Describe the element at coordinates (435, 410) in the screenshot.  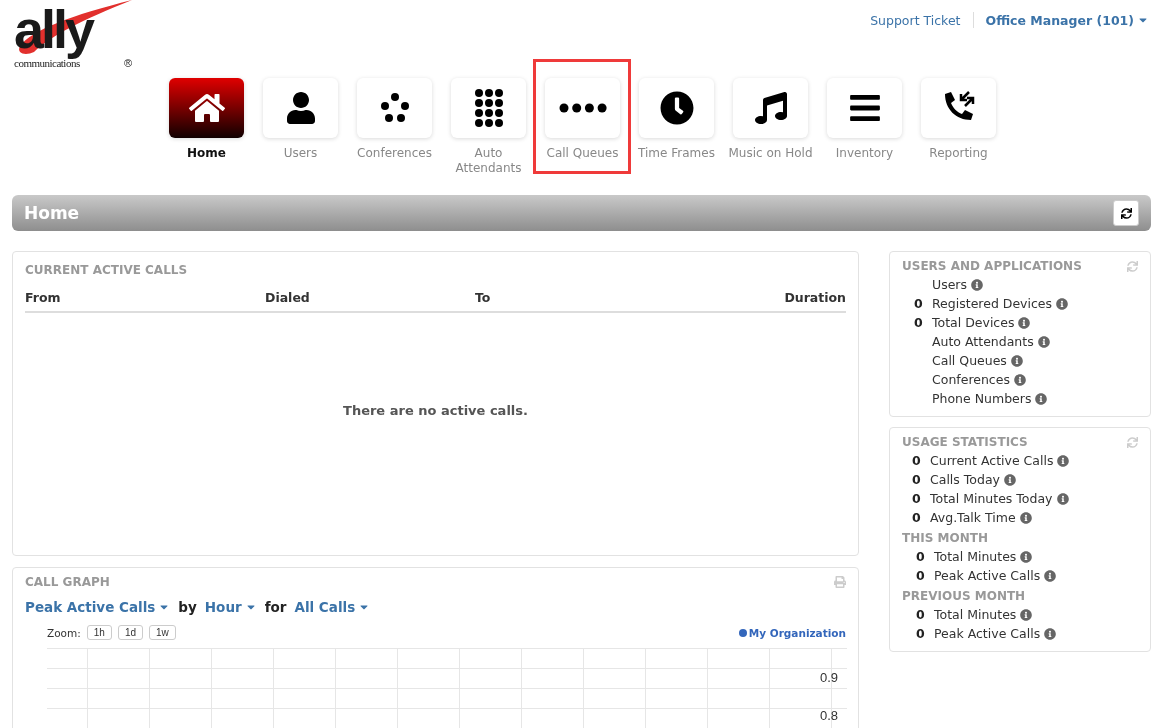
I see `empty-message: There are no active calls.` at that location.